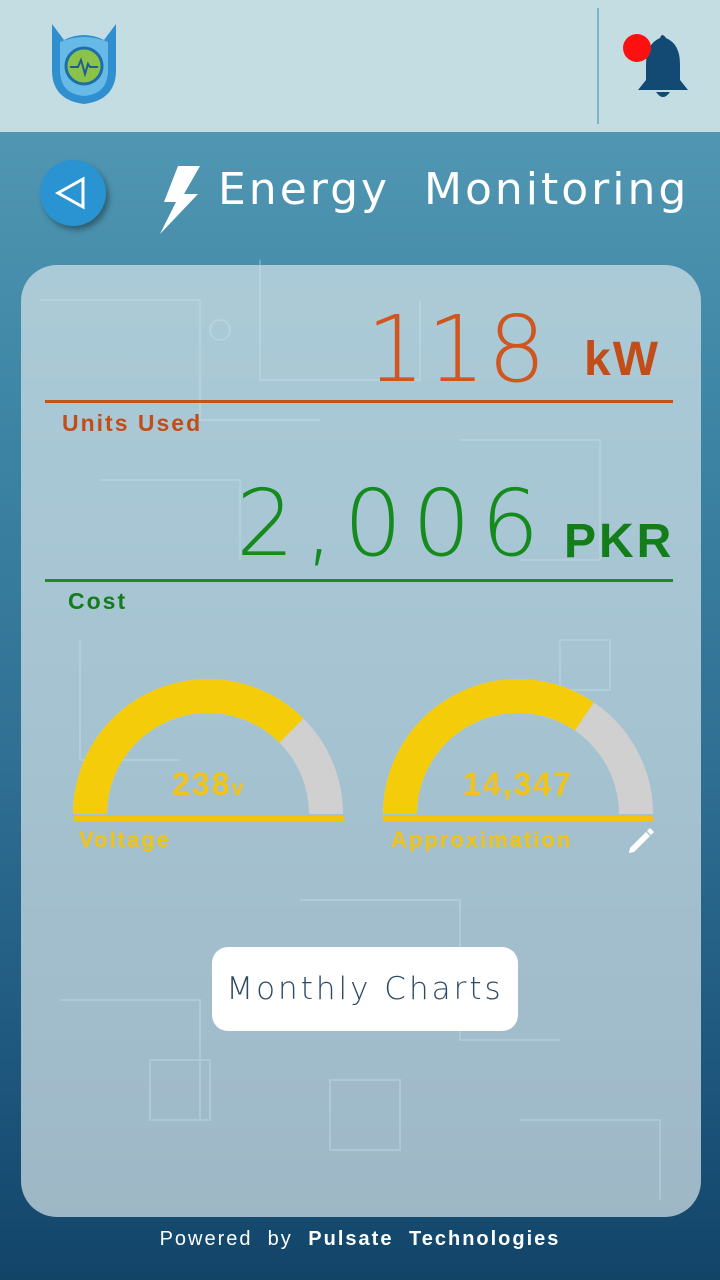 The height and width of the screenshot is (1280, 720). I want to click on lightning-bolt-icon, so click(180, 200).